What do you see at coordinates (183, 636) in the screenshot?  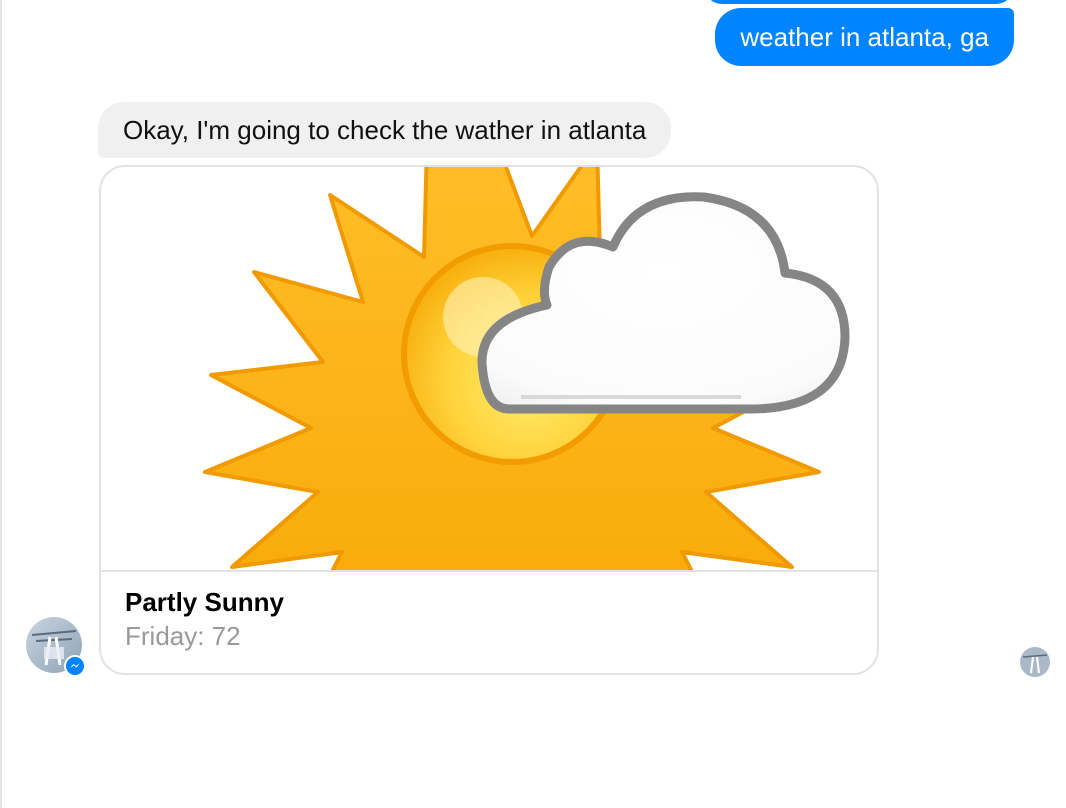 I see `weather-forecast-subtitle: Friday: 72` at bounding box center [183, 636].